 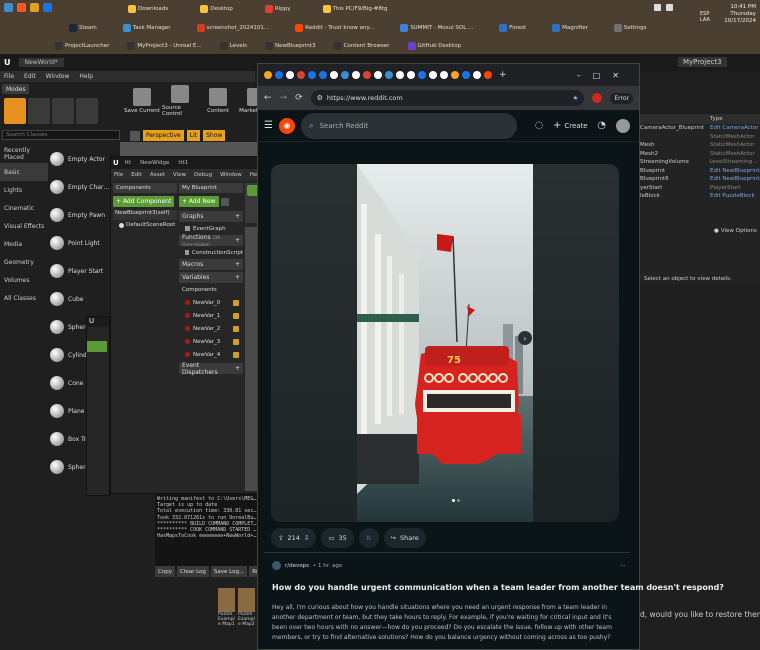 I want to click on taskbar-app: NewBlueprint3, so click(x=290, y=46).